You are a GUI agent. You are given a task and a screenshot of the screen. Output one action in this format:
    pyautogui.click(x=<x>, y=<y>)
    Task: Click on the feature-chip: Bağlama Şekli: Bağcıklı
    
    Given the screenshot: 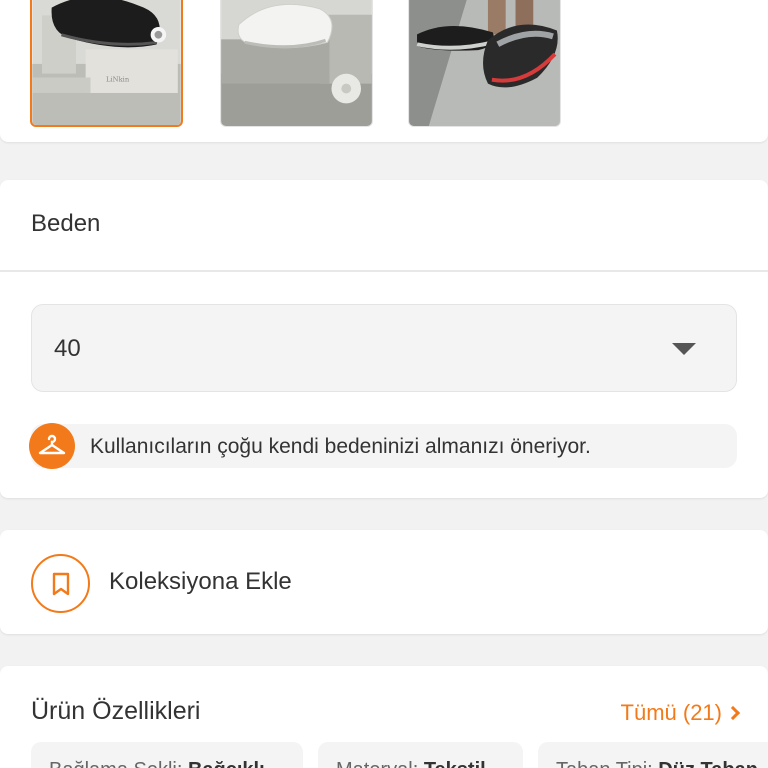 What is the action you would take?
    pyautogui.click(x=167, y=755)
    